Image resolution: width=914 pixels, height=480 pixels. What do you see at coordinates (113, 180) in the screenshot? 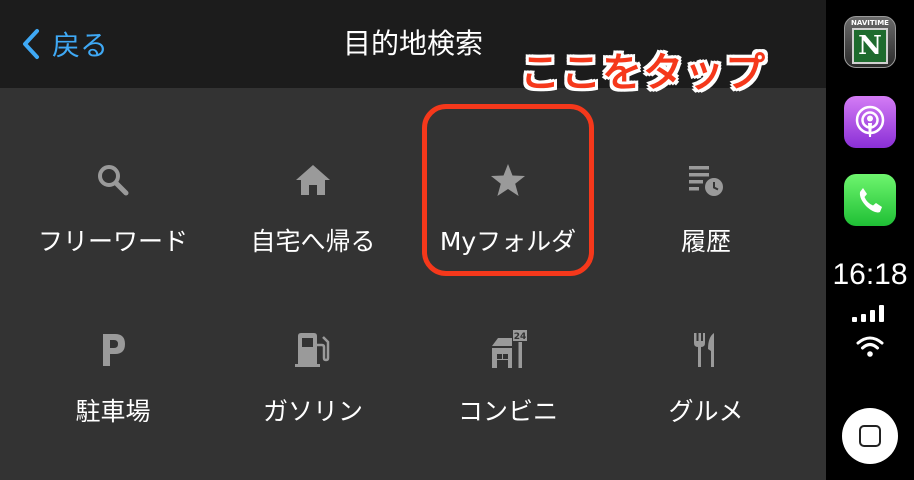
I see `search-icon` at bounding box center [113, 180].